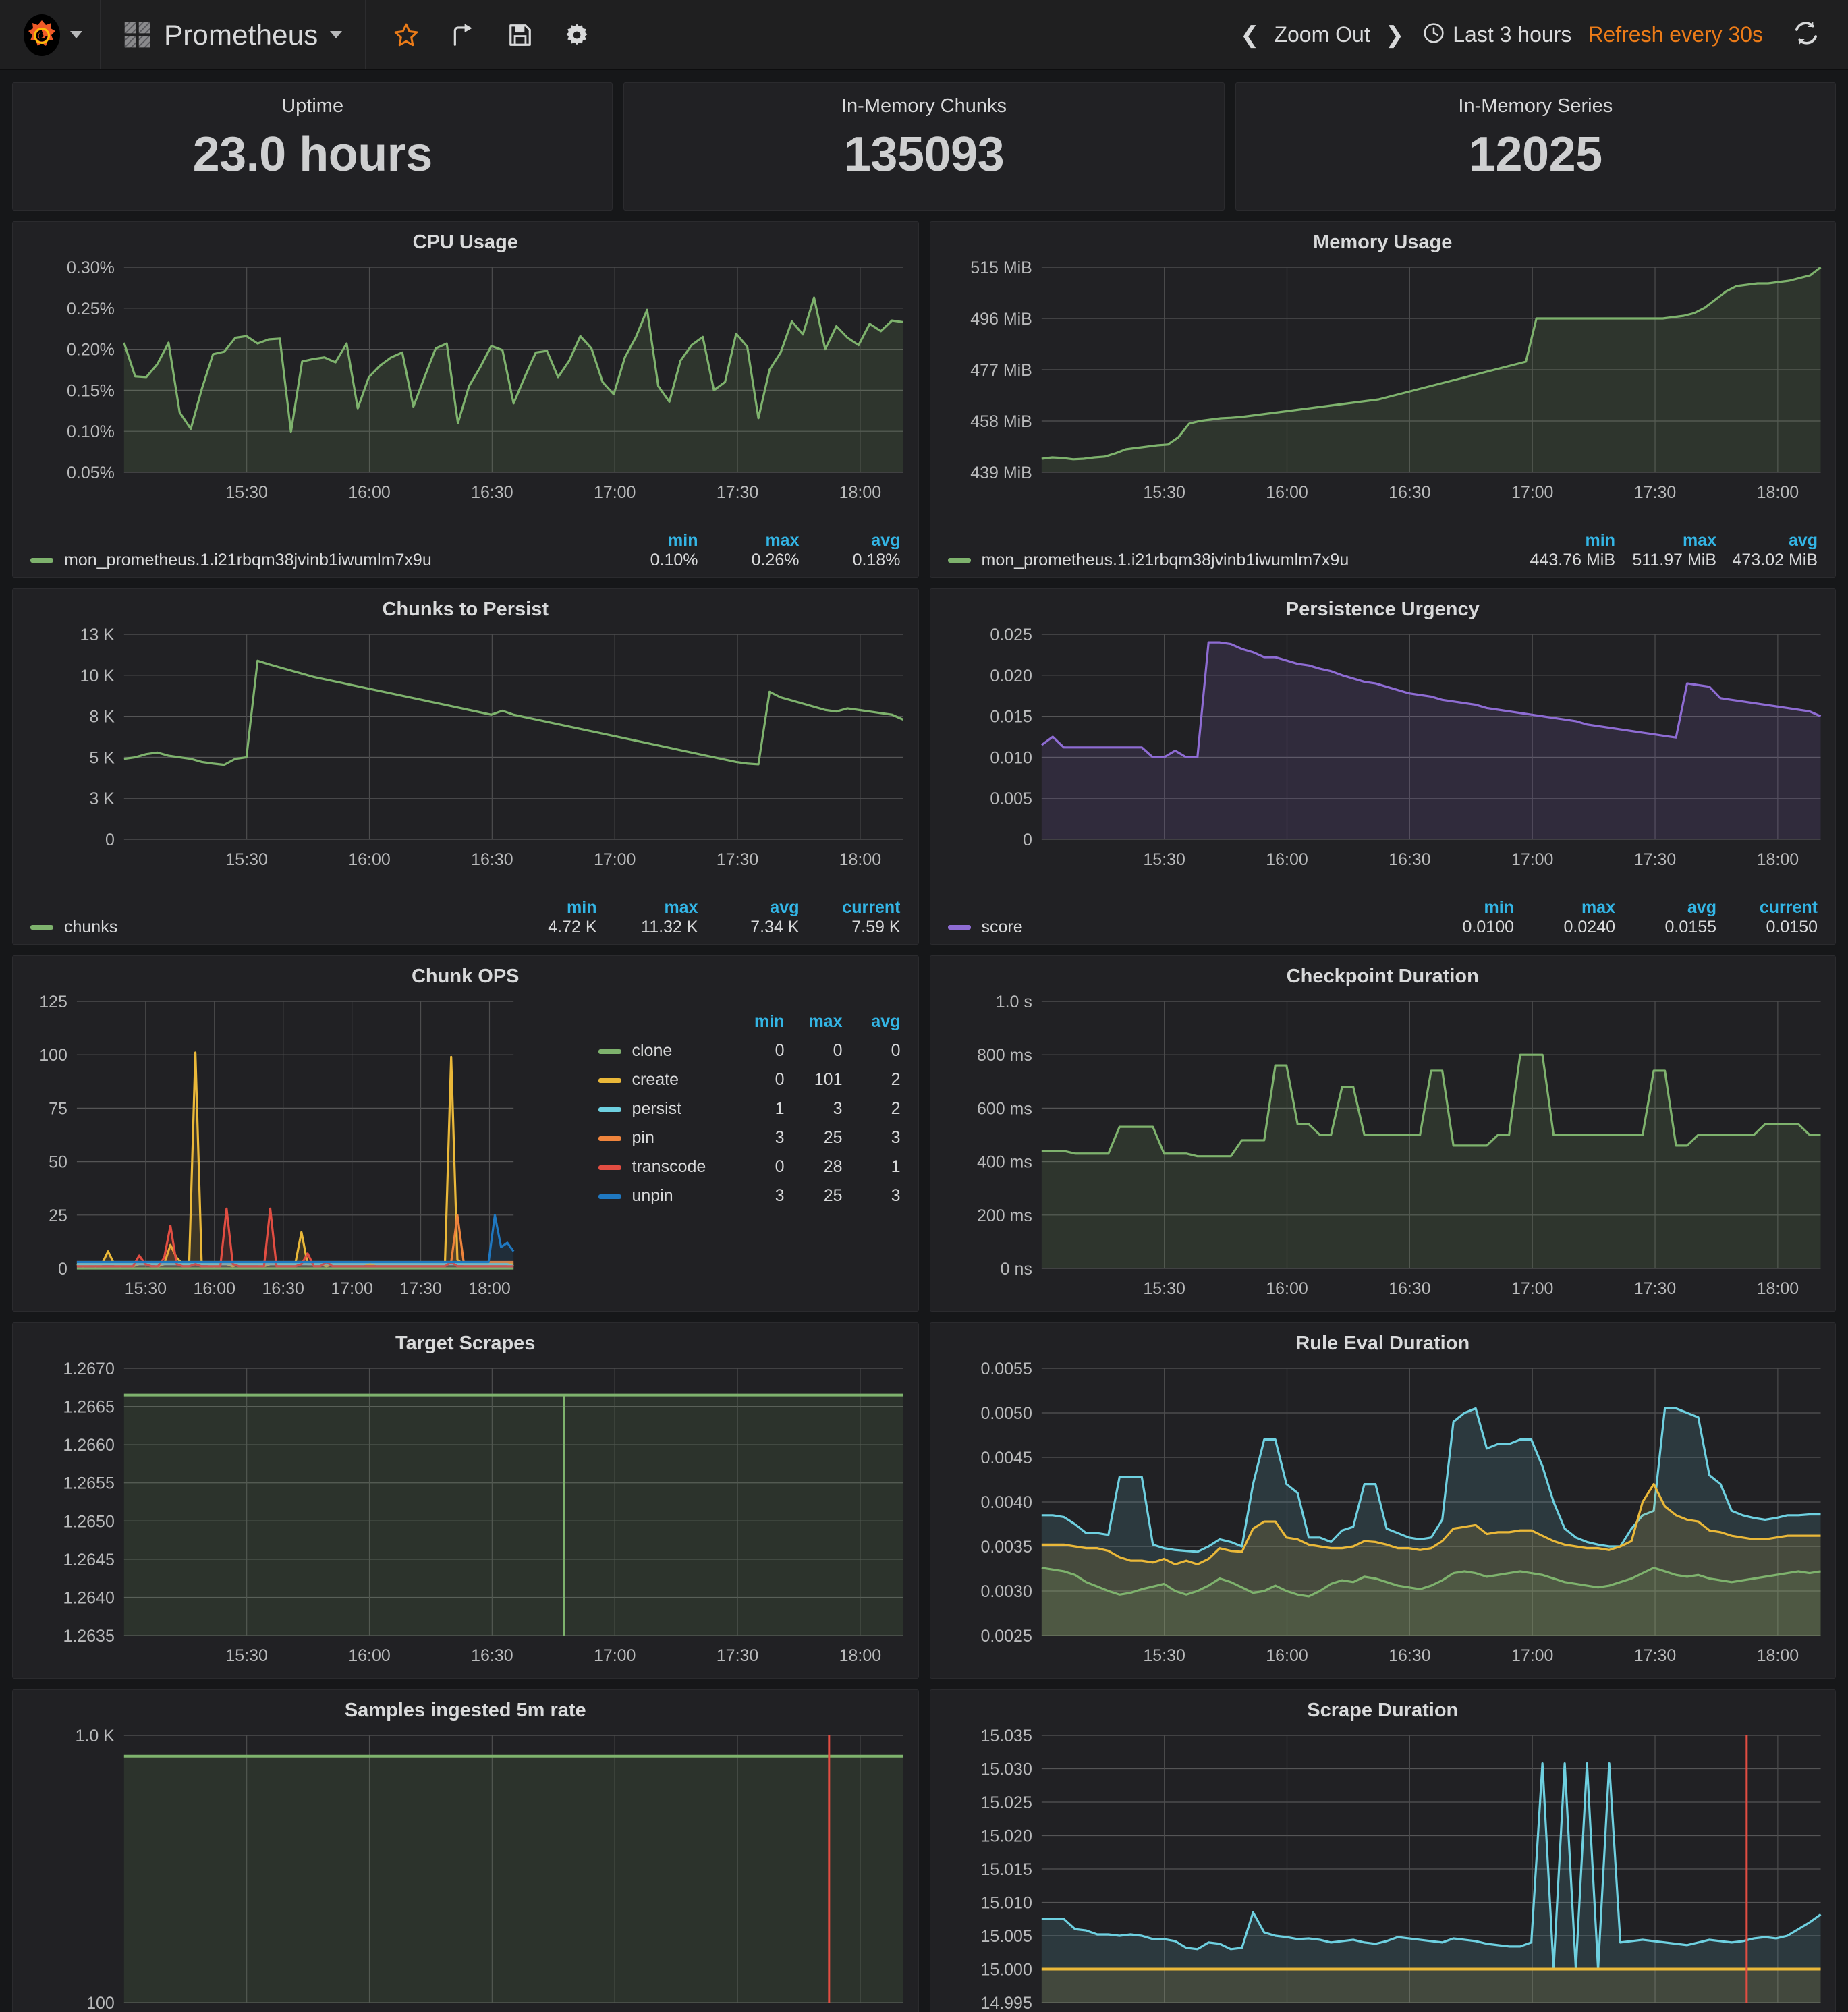 Image resolution: width=1848 pixels, height=2012 pixels. What do you see at coordinates (1006, 1369) in the screenshot?
I see `svg-text: 0.0055` at bounding box center [1006, 1369].